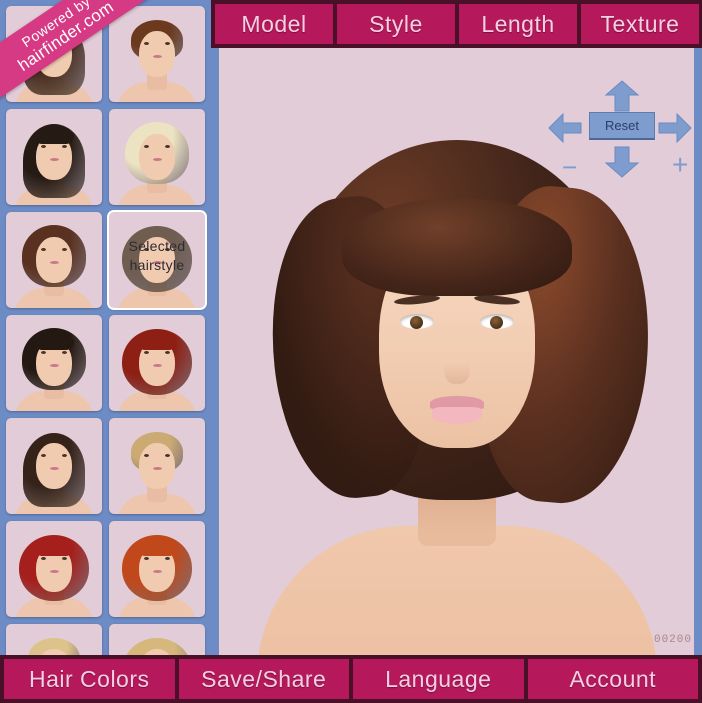  I want to click on tab-texture: Texture, so click(640, 24).